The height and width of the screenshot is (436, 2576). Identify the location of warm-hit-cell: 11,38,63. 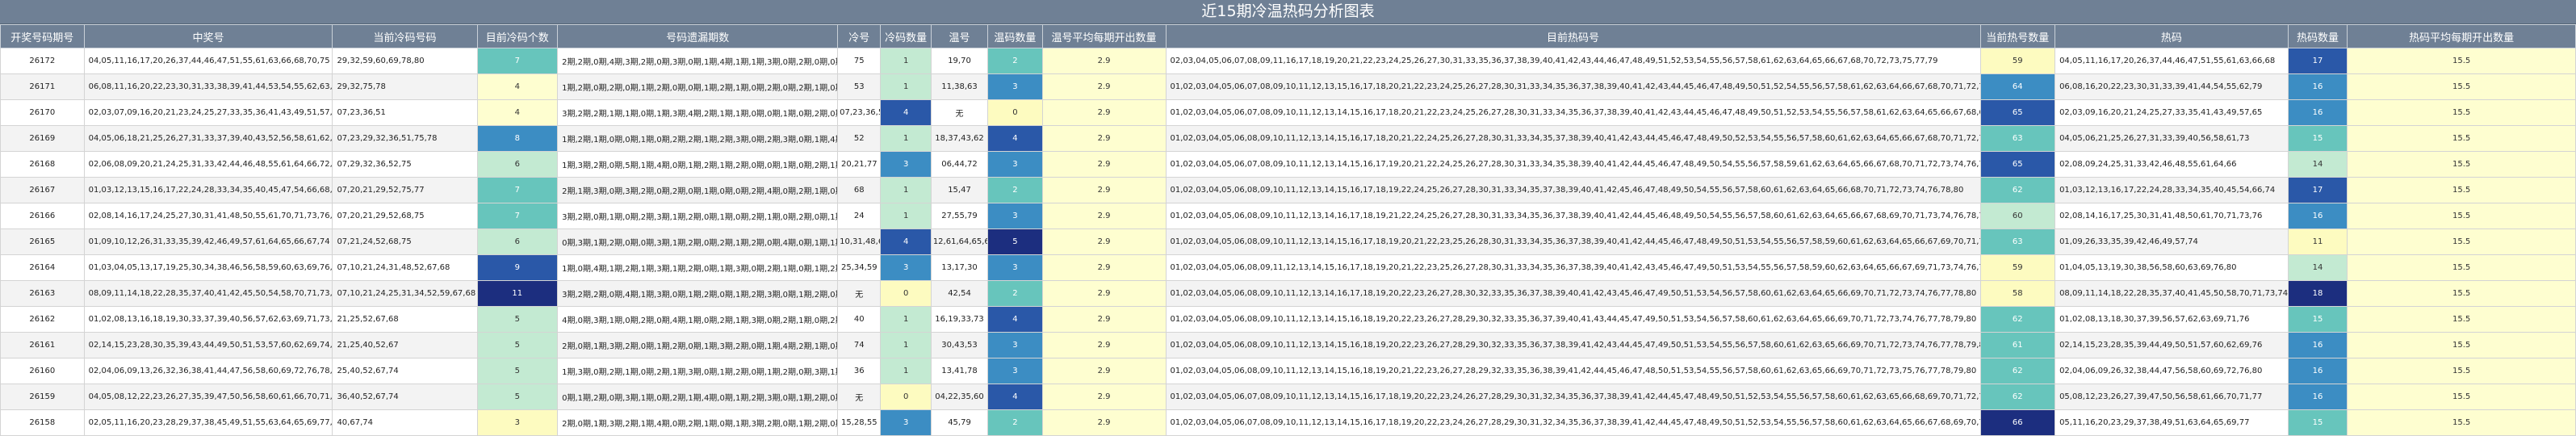
(960, 86).